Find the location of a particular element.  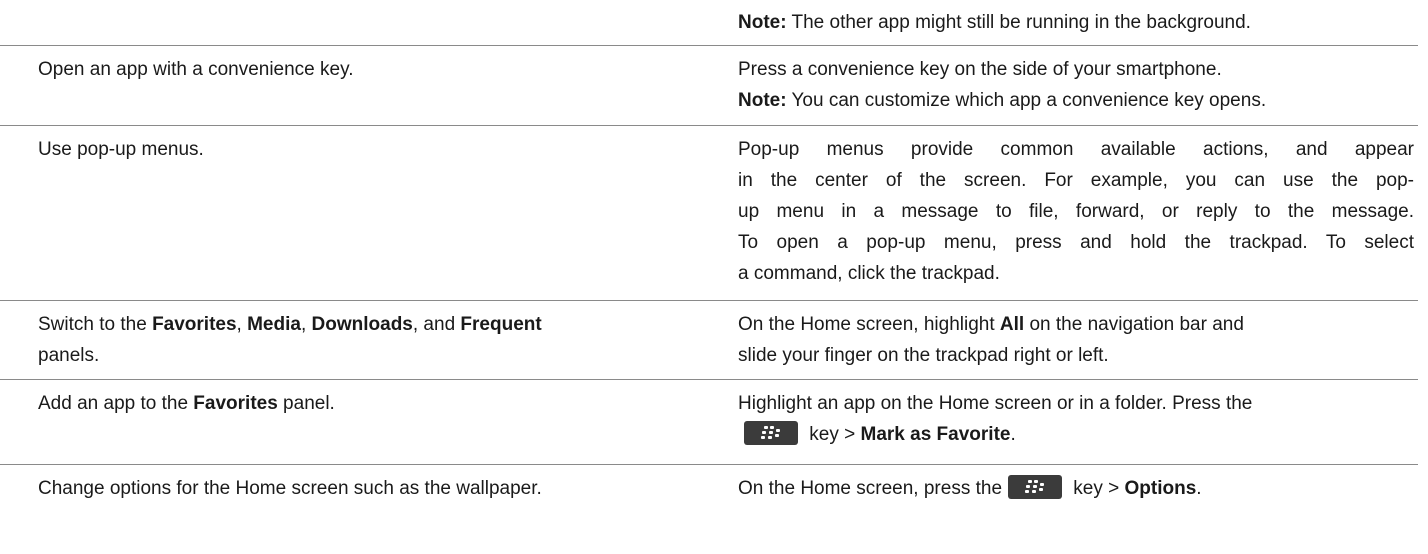

media-label: Media is located at coordinates (274, 324).